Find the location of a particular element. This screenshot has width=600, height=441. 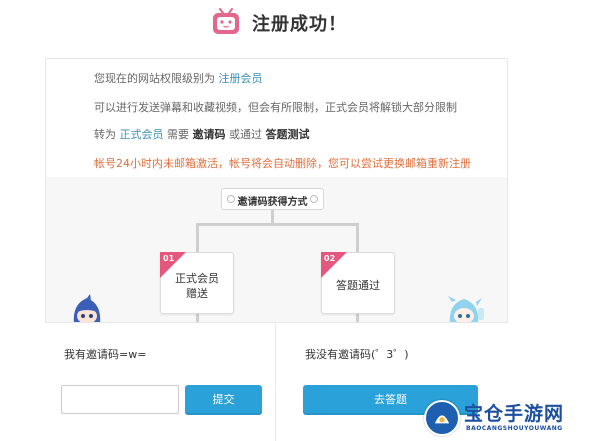

upgrade-requirement-line: 转为 正式会员 需要 邀请码 或通过 答题测试 is located at coordinates (202, 134).